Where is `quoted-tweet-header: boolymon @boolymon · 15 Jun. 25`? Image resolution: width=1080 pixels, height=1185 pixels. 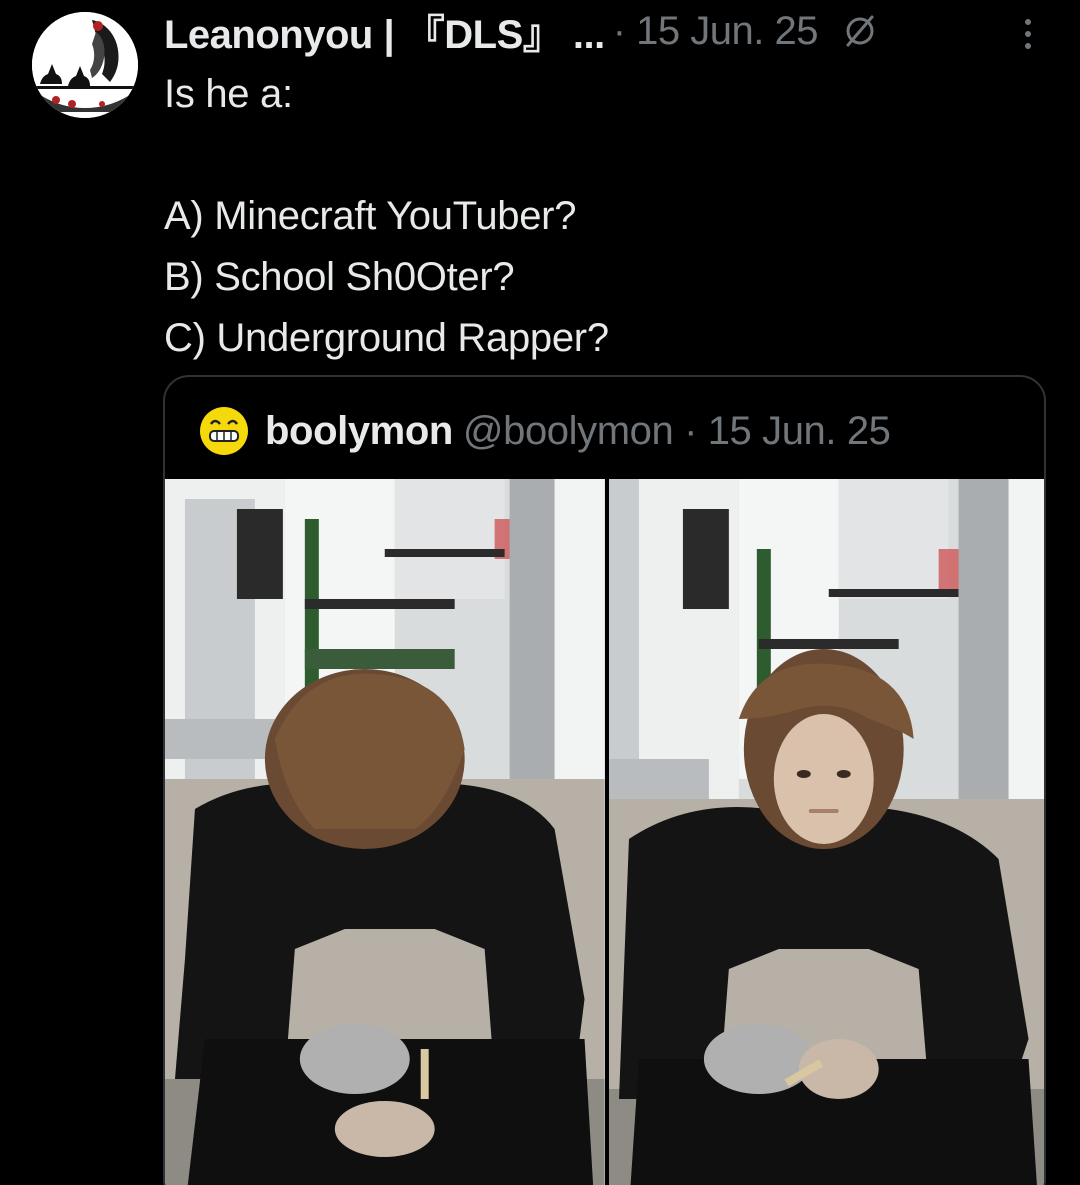
quoted-tweet-header: boolymon @boolymon · 15 Jun. 25 is located at coordinates (545, 431).